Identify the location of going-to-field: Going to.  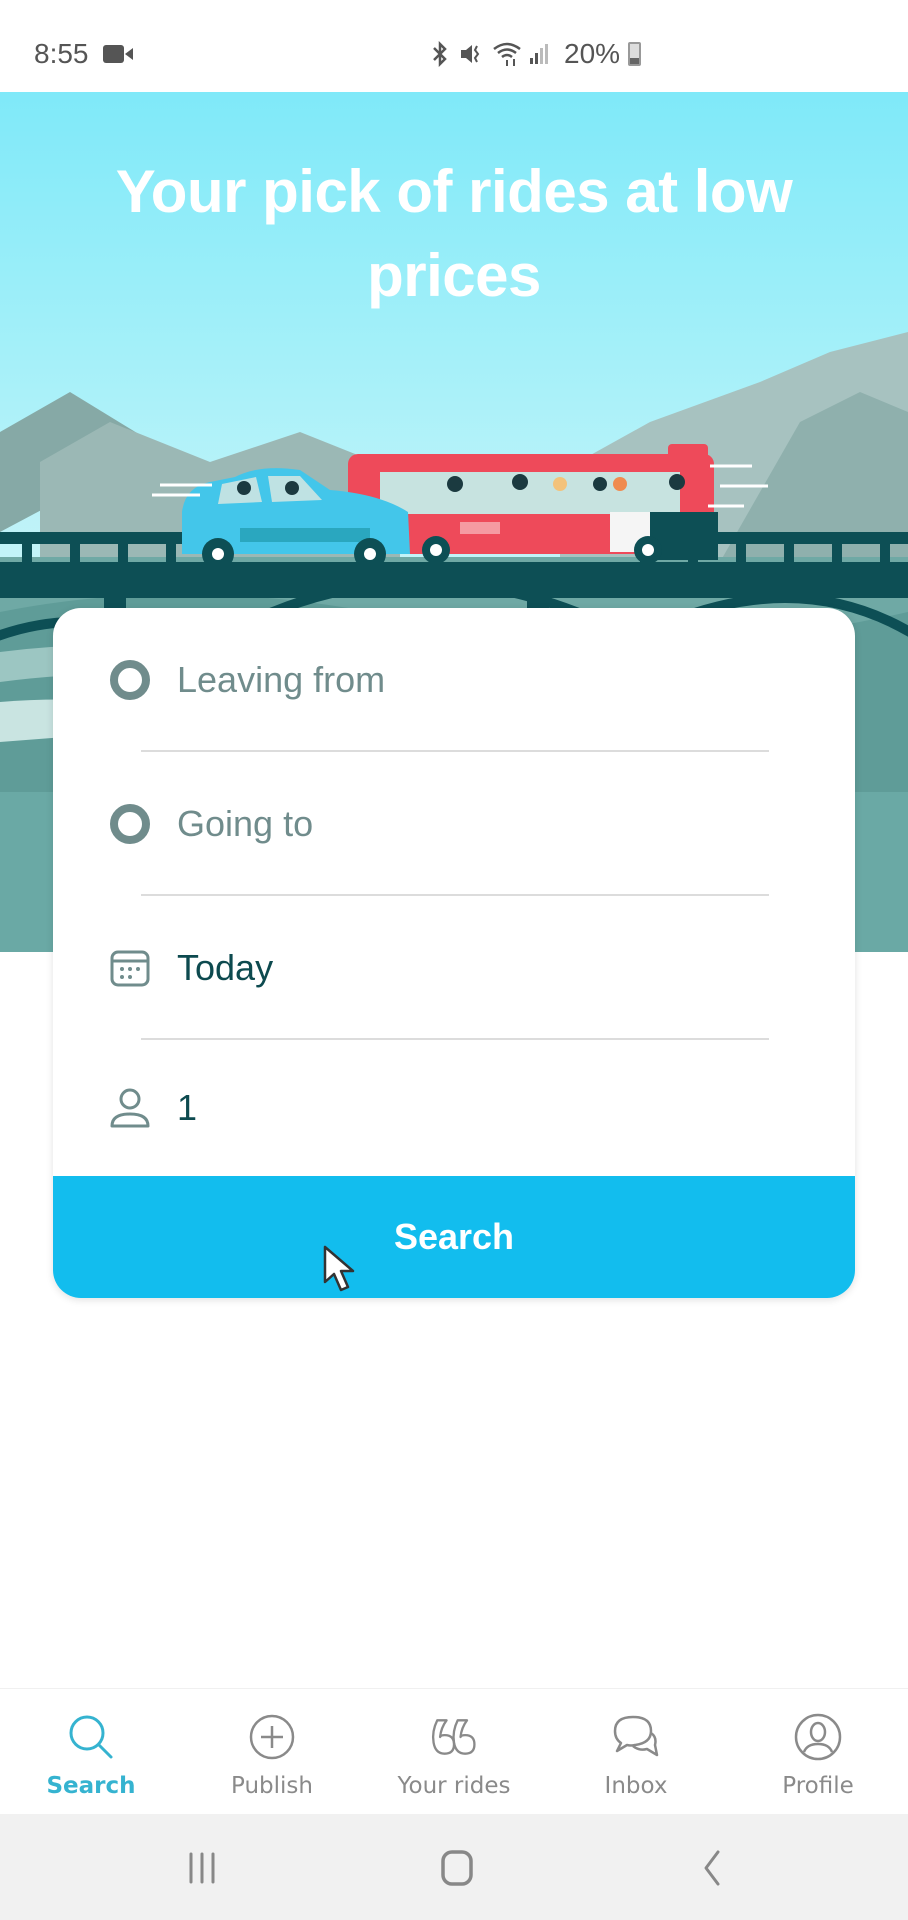
(454, 824).